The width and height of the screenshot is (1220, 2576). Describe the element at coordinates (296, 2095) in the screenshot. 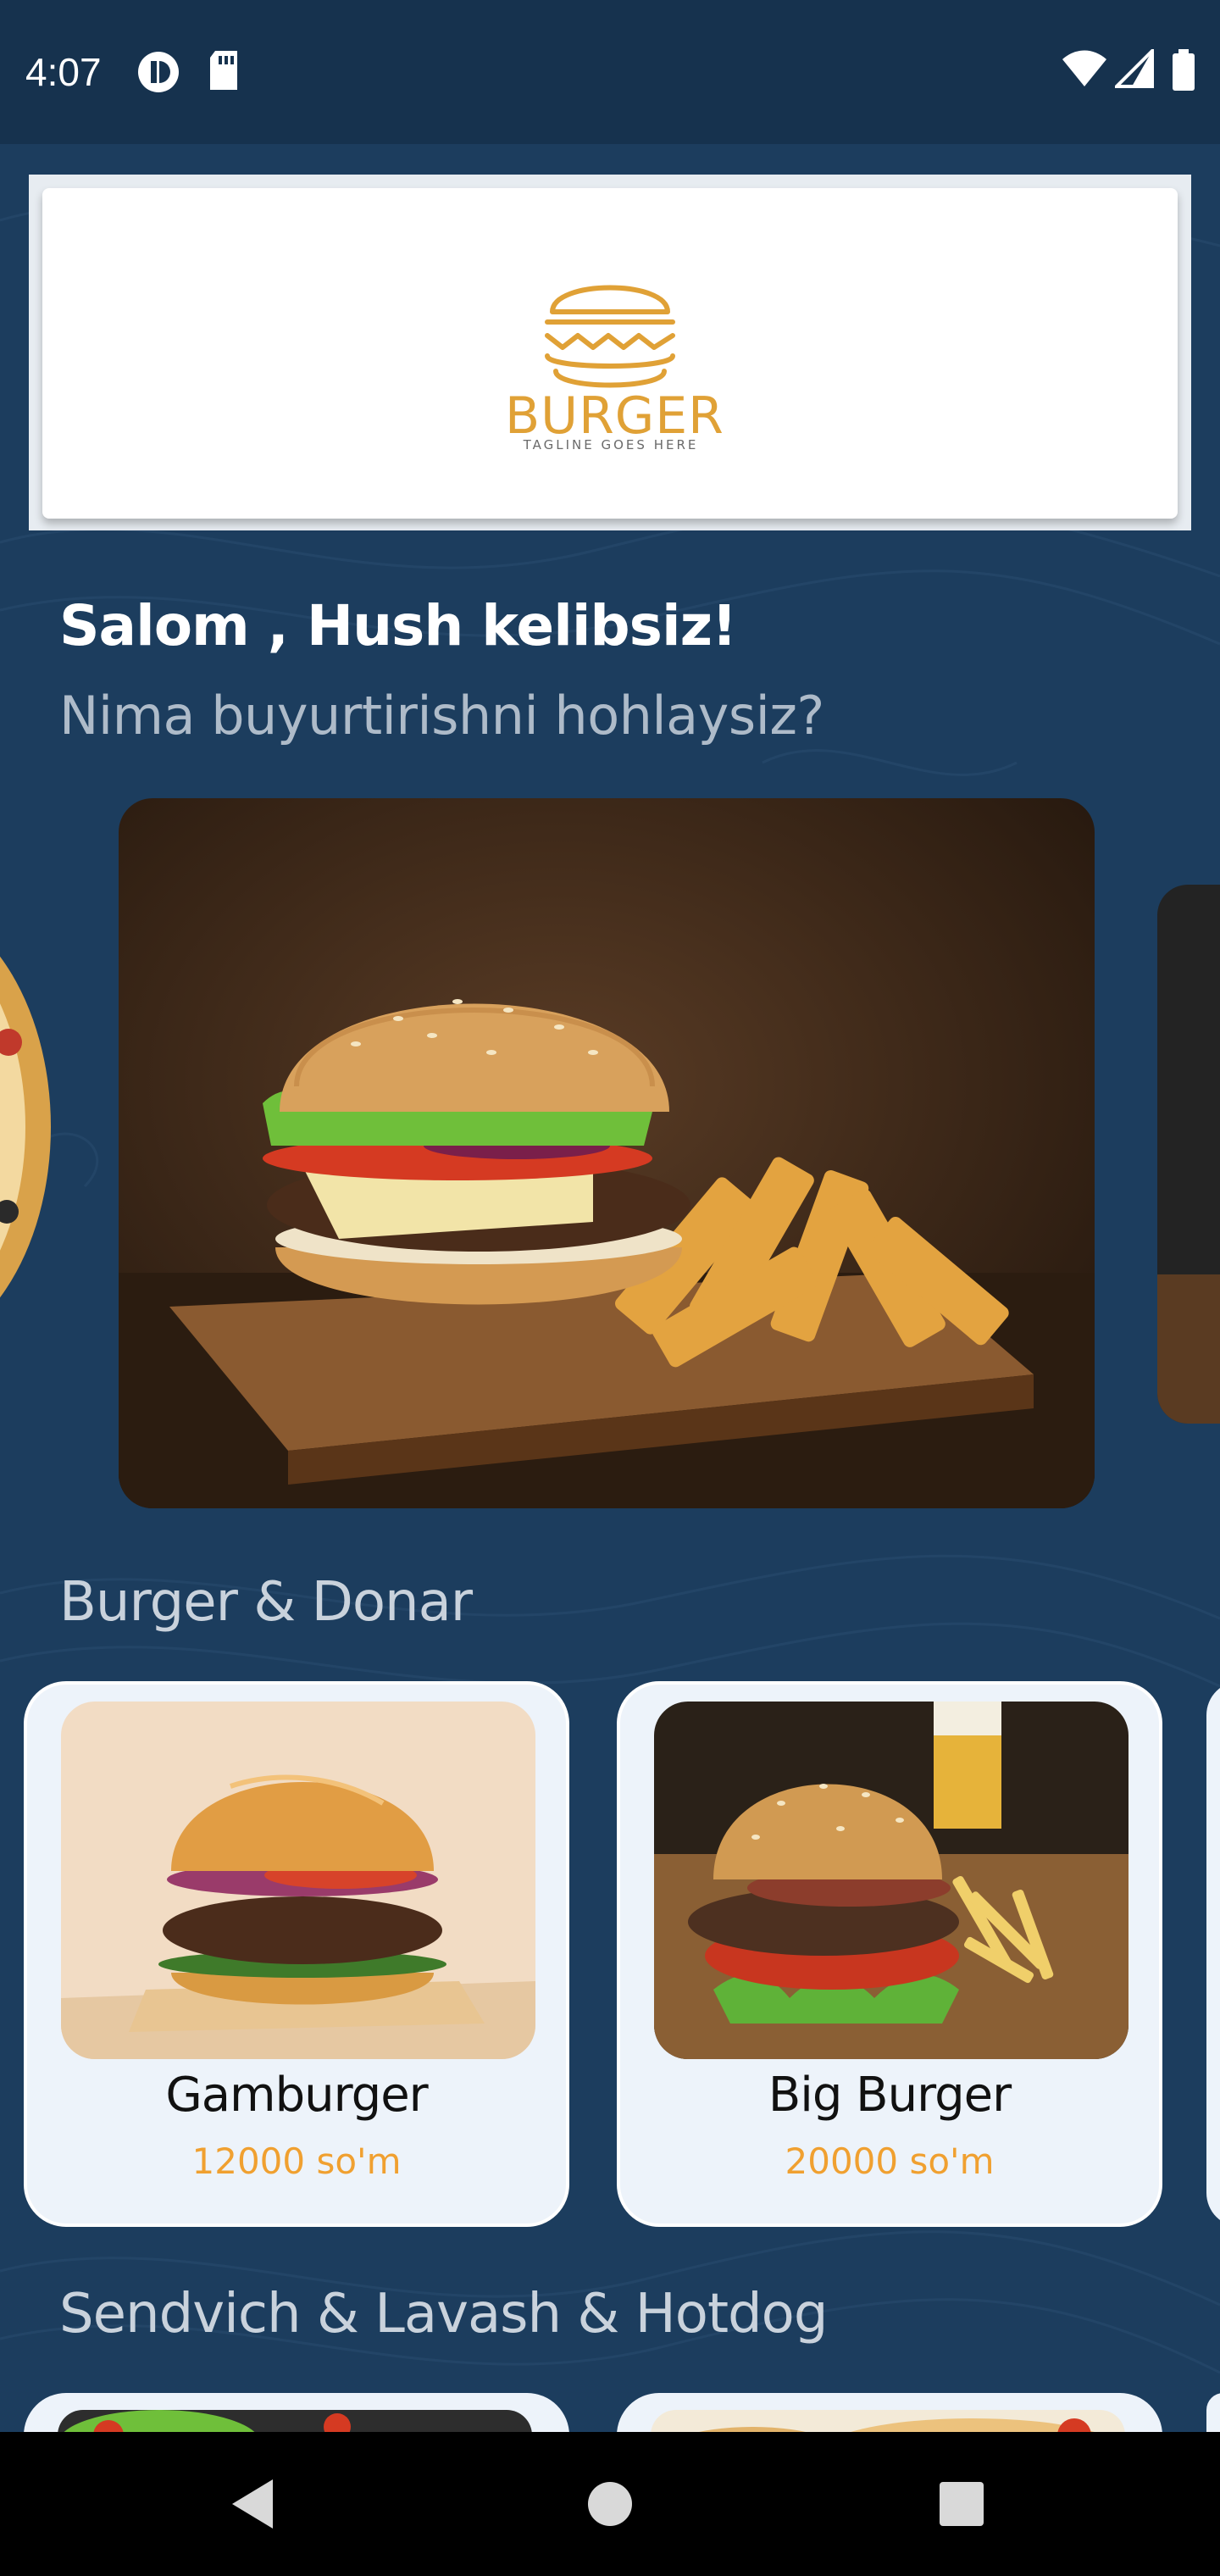

I see `product-name: Gamburger` at that location.